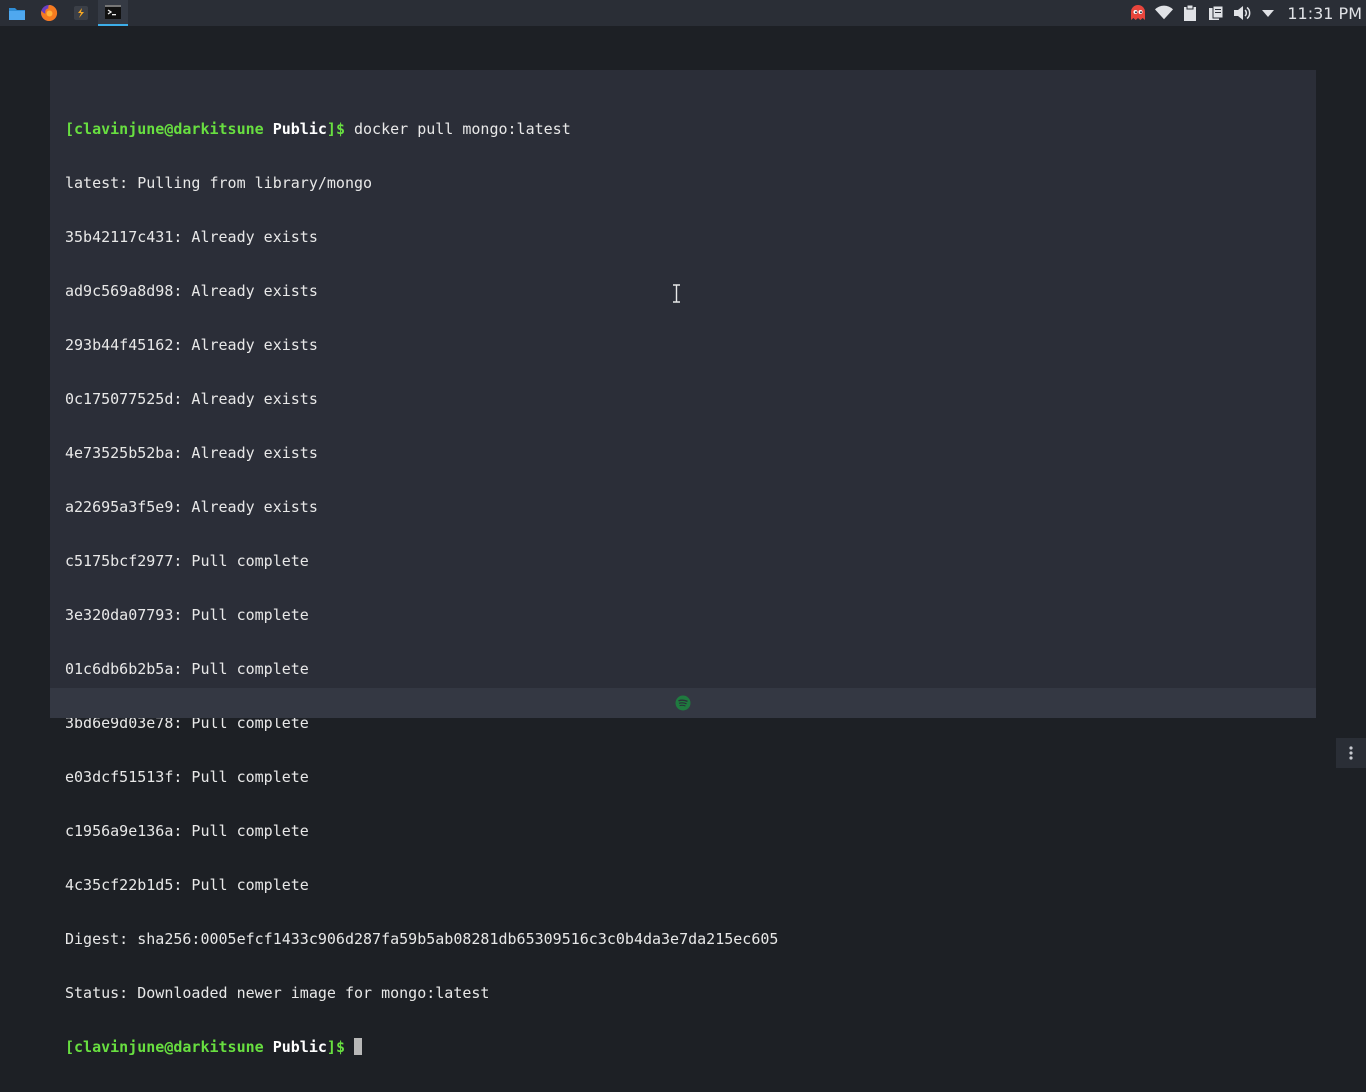 The width and height of the screenshot is (1366, 1092). I want to click on terminal-launcher, so click(113, 13).